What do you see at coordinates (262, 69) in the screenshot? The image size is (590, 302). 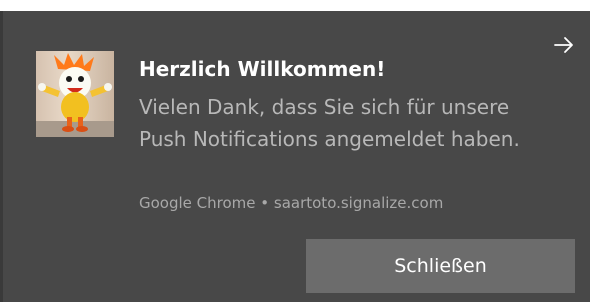 I see `notification-title: Herzlich Willkommen!` at bounding box center [262, 69].